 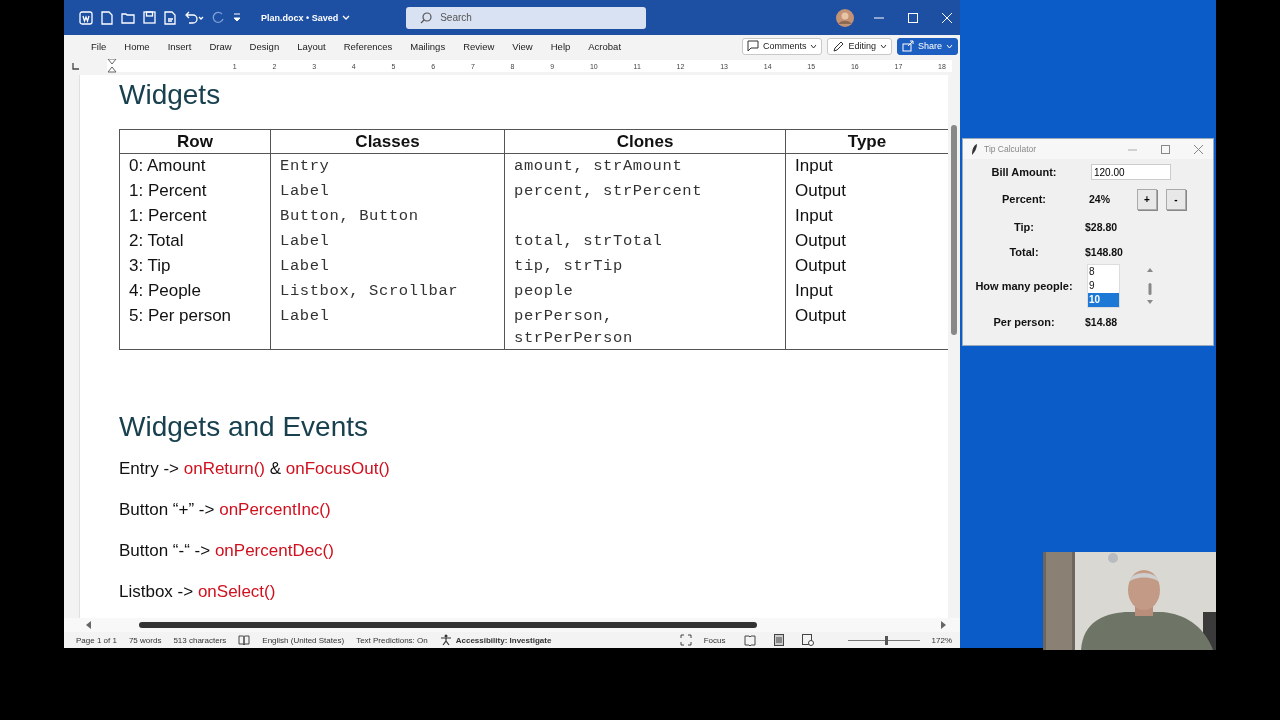 I want to click on field-label: Total:, so click(x=1024, y=252).